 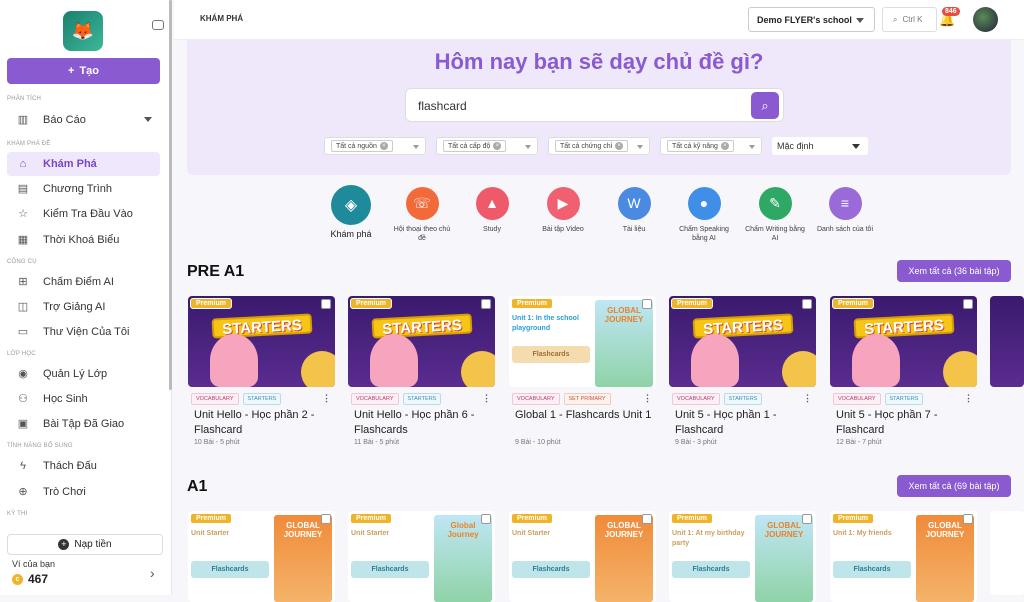 What do you see at coordinates (895, 19) in the screenshot?
I see `search-icon: ⌕` at bounding box center [895, 19].